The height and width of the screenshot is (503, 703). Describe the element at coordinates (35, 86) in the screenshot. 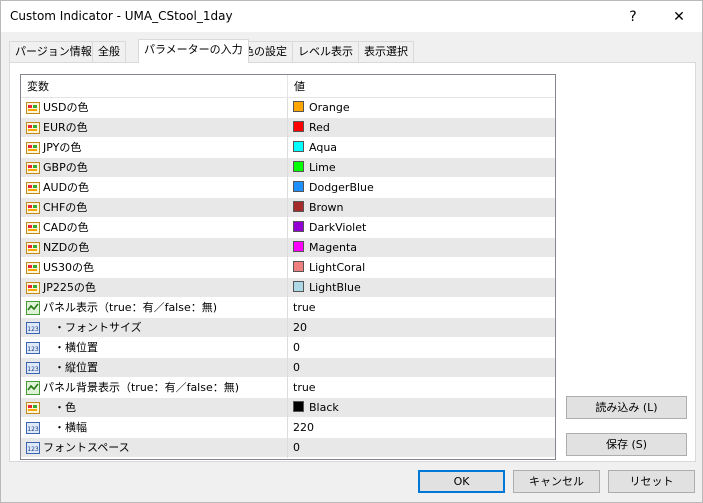

I see `column-header-variable: 変数` at that location.